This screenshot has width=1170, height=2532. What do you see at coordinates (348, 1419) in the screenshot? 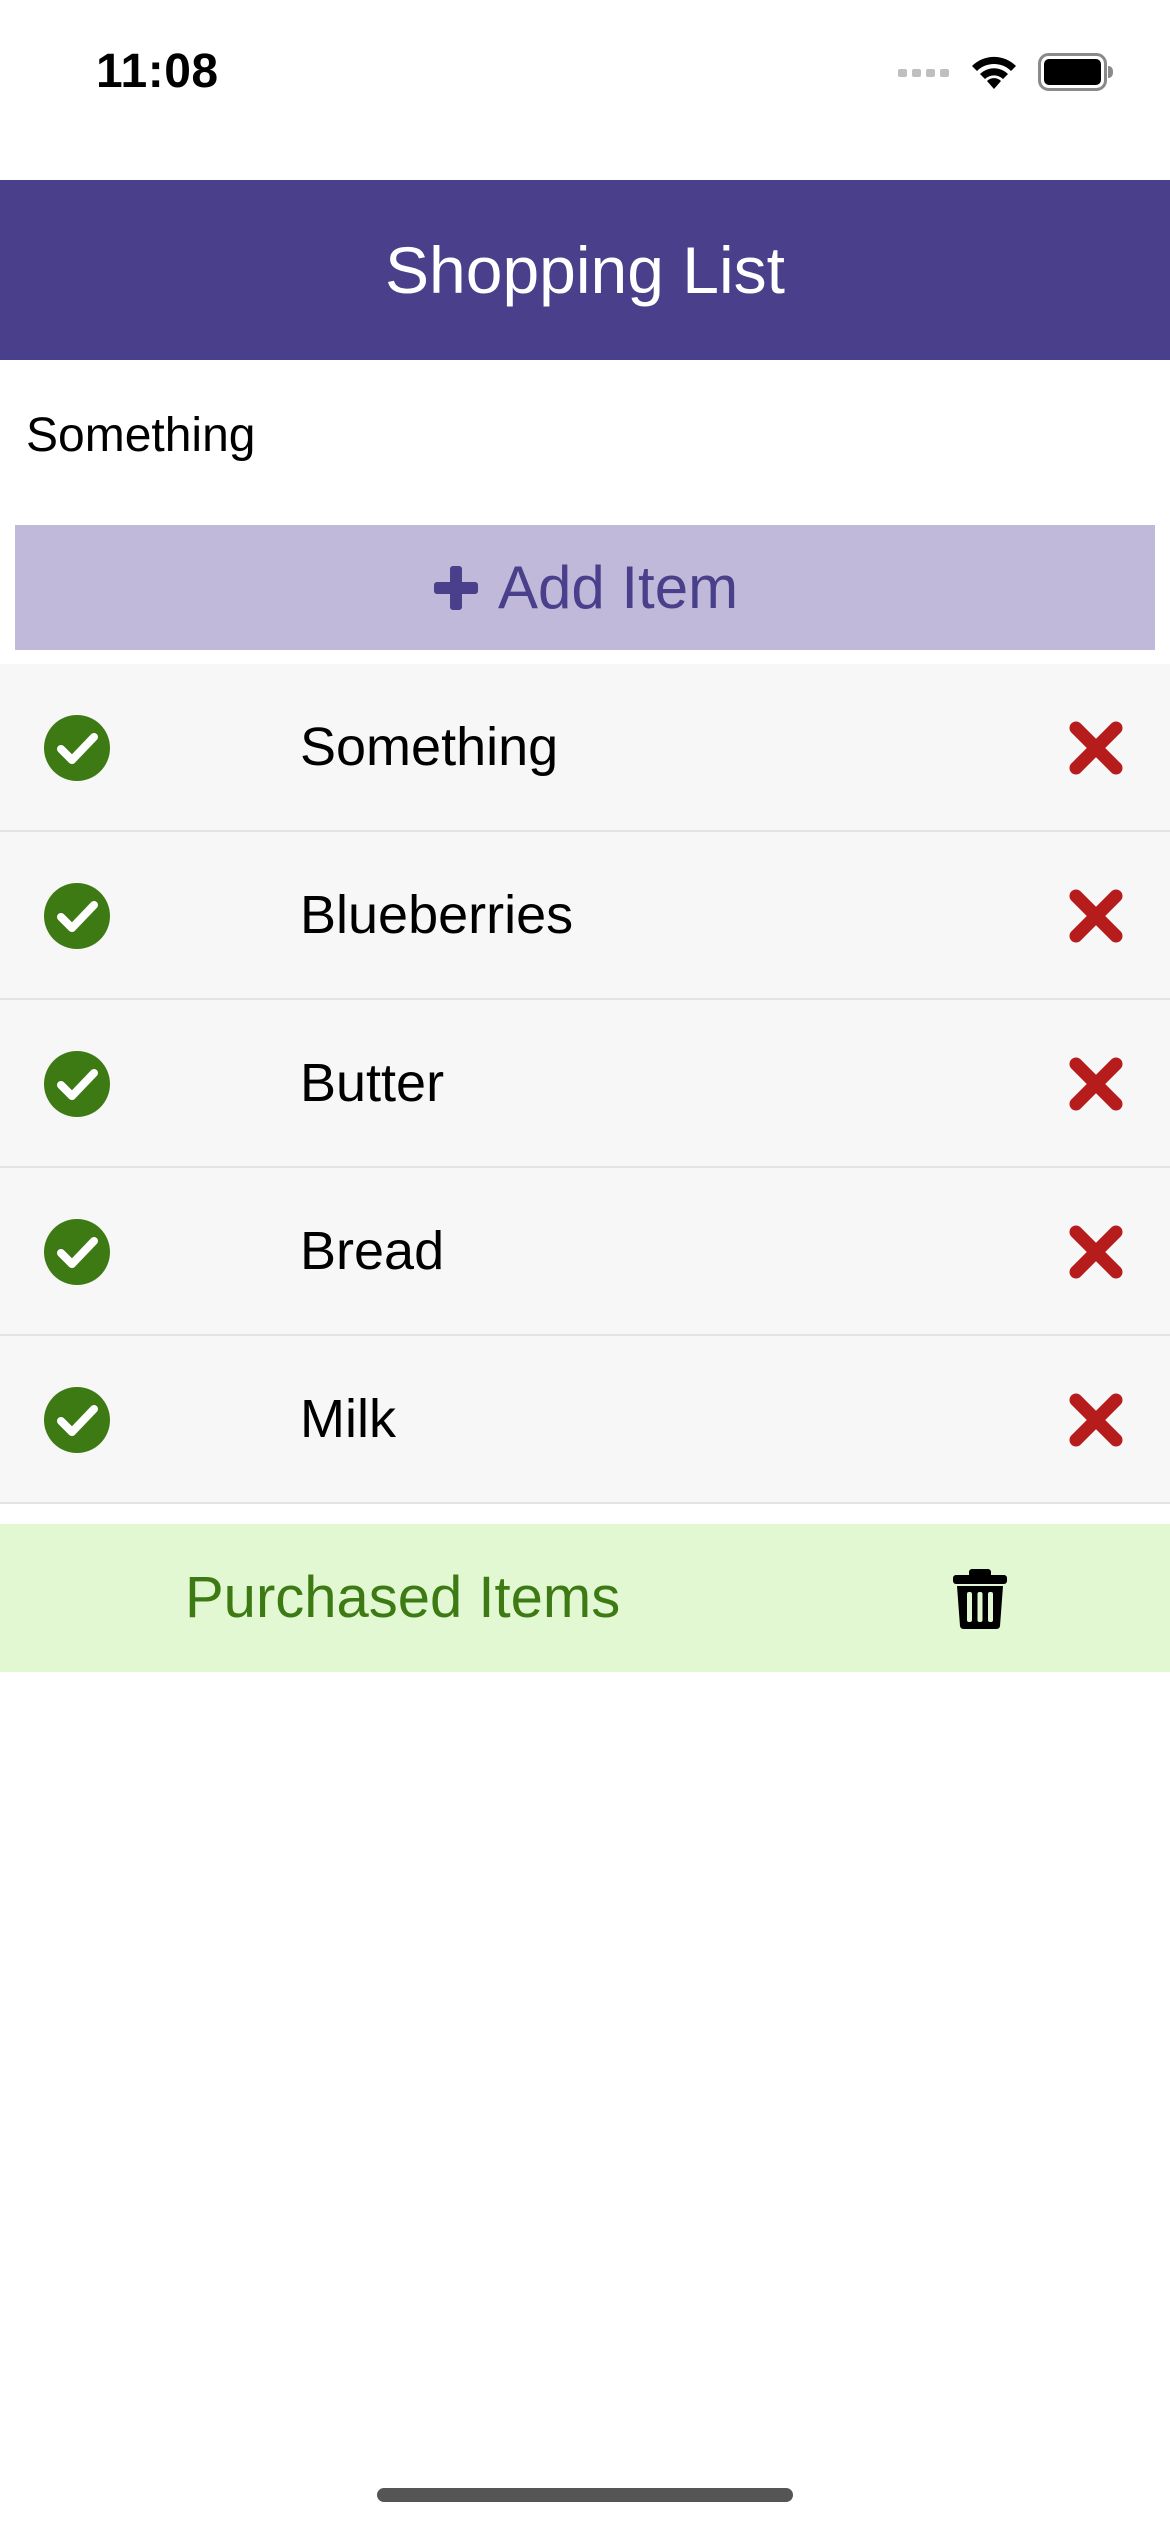
I see `item-name: Milk` at bounding box center [348, 1419].